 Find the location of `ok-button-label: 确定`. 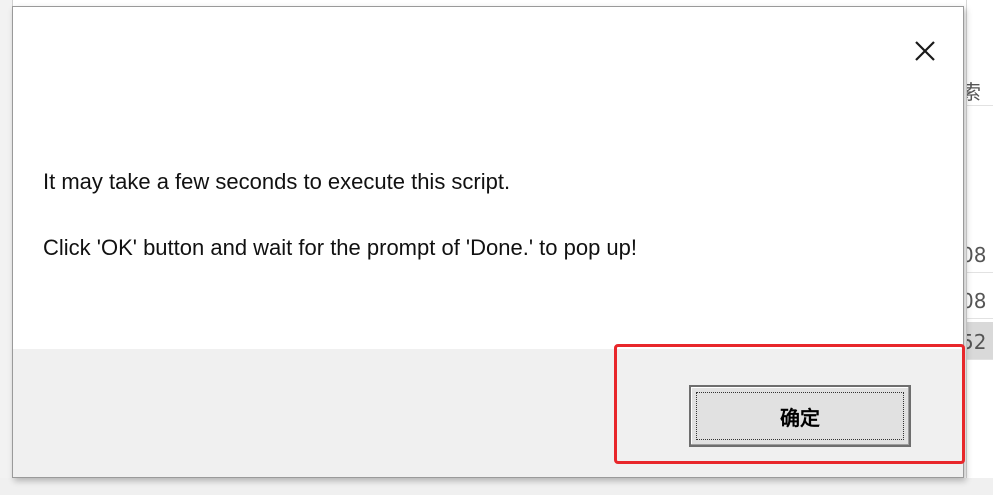

ok-button-label: 确定 is located at coordinates (800, 416).